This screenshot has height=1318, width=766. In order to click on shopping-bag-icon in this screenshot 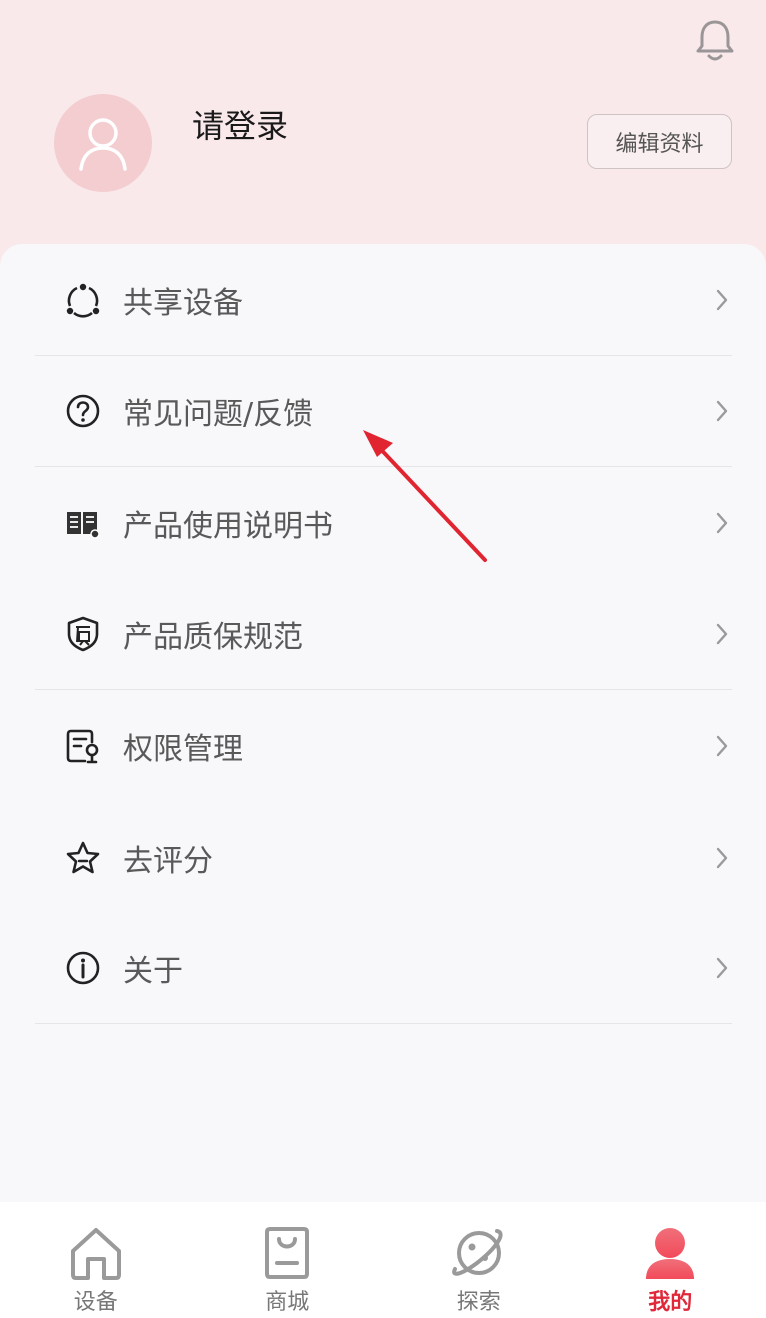, I will do `click(287, 1253)`.